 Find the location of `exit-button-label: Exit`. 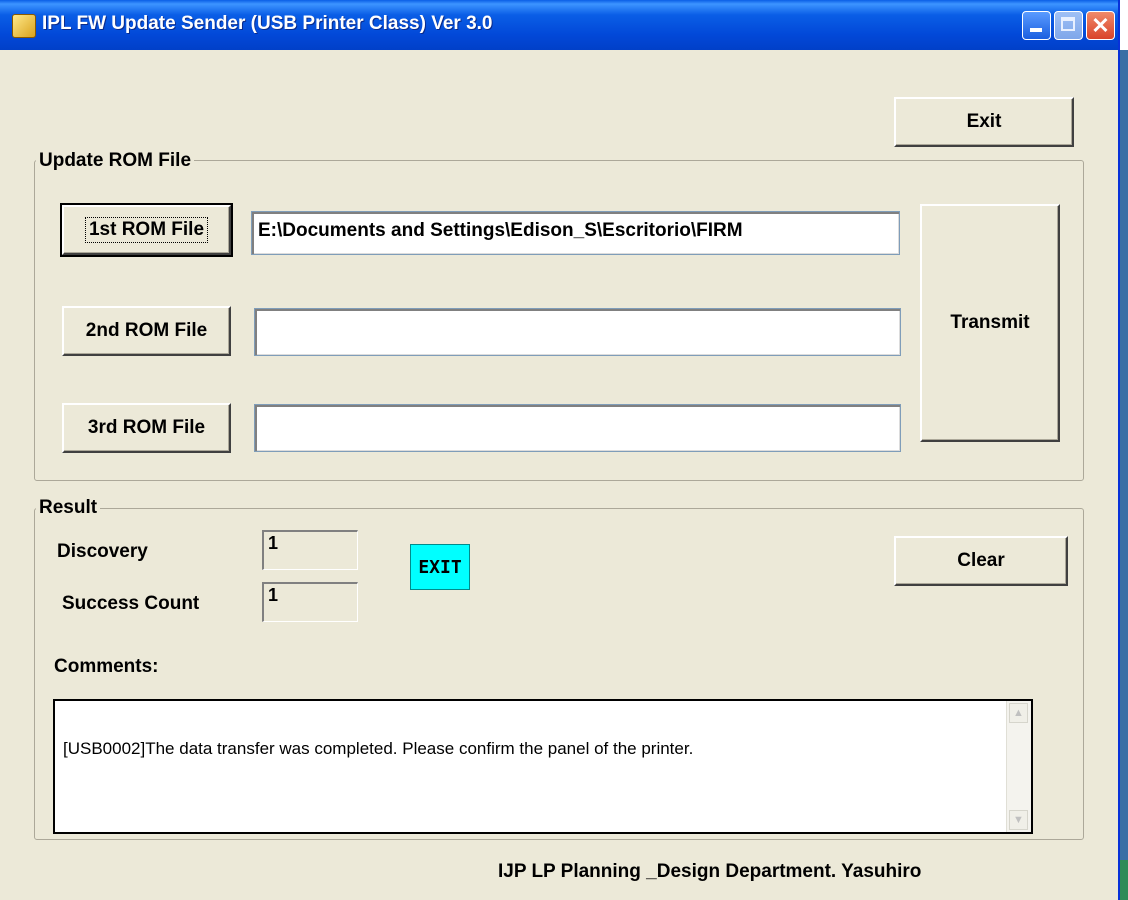

exit-button-label: Exit is located at coordinates (984, 121).